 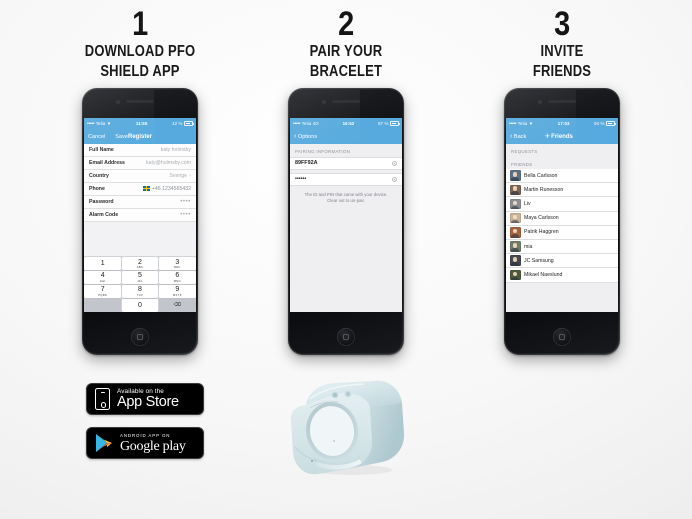 What do you see at coordinates (346, 179) in the screenshot?
I see `pairing-pin-field: •••••• ✕` at bounding box center [346, 179].